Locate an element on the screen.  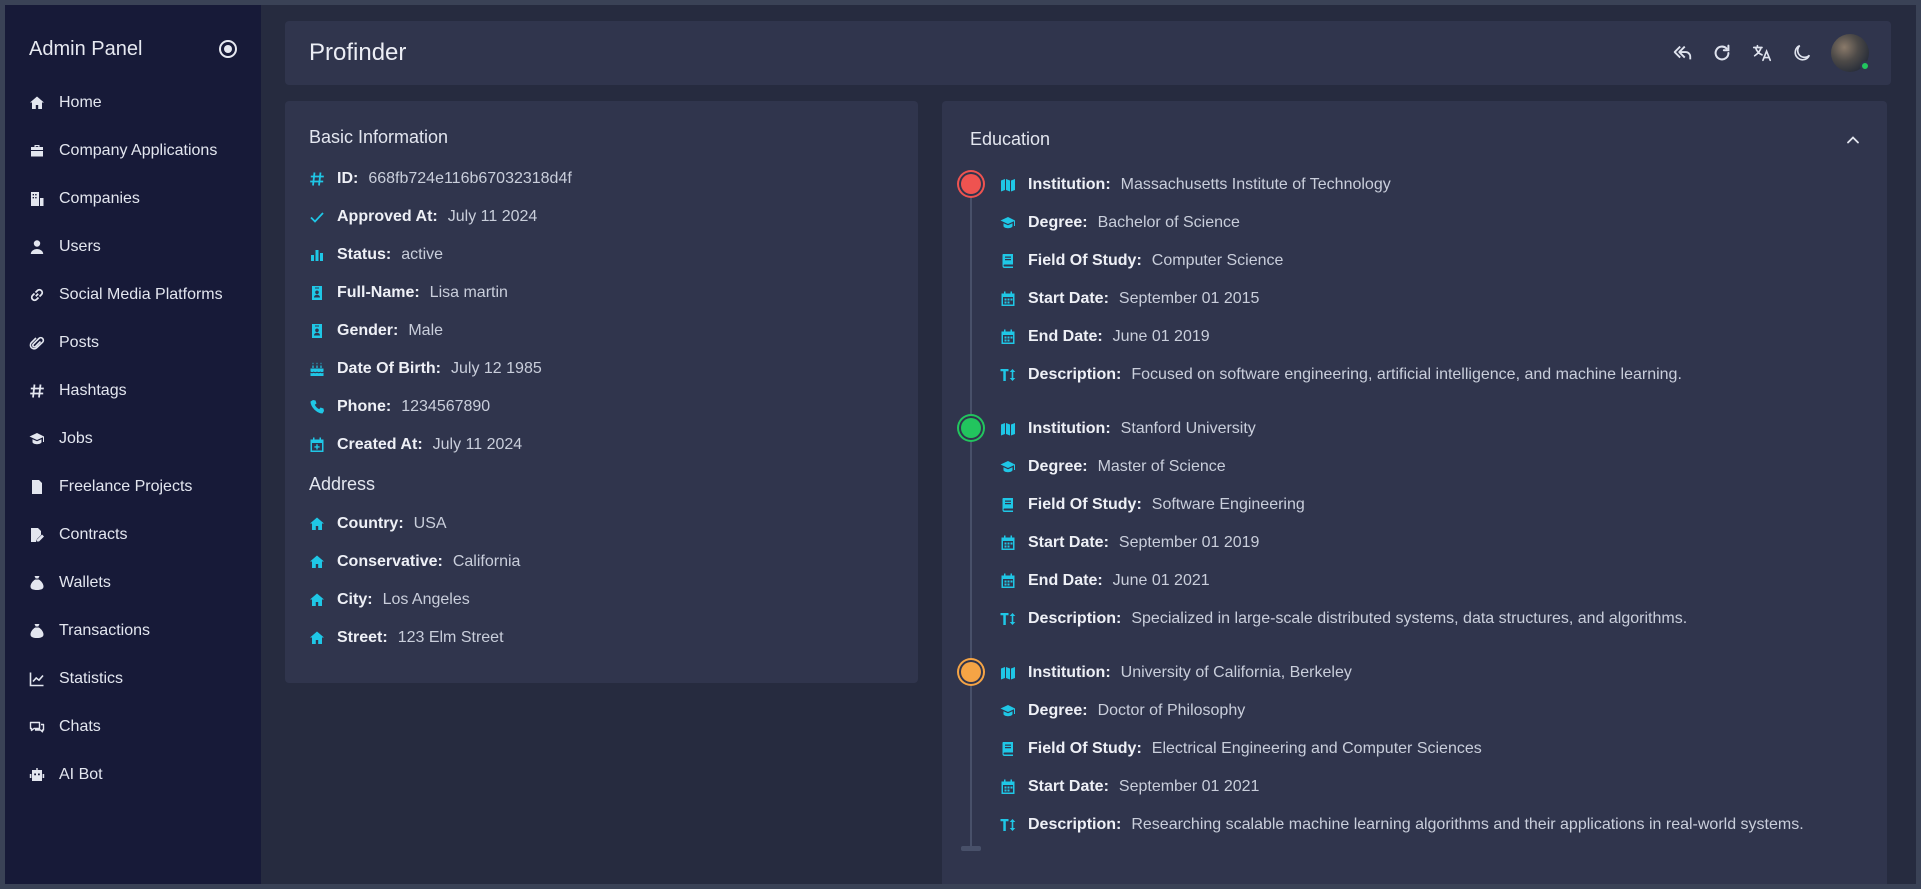
field-value: July 12 1985 is located at coordinates (496, 368).